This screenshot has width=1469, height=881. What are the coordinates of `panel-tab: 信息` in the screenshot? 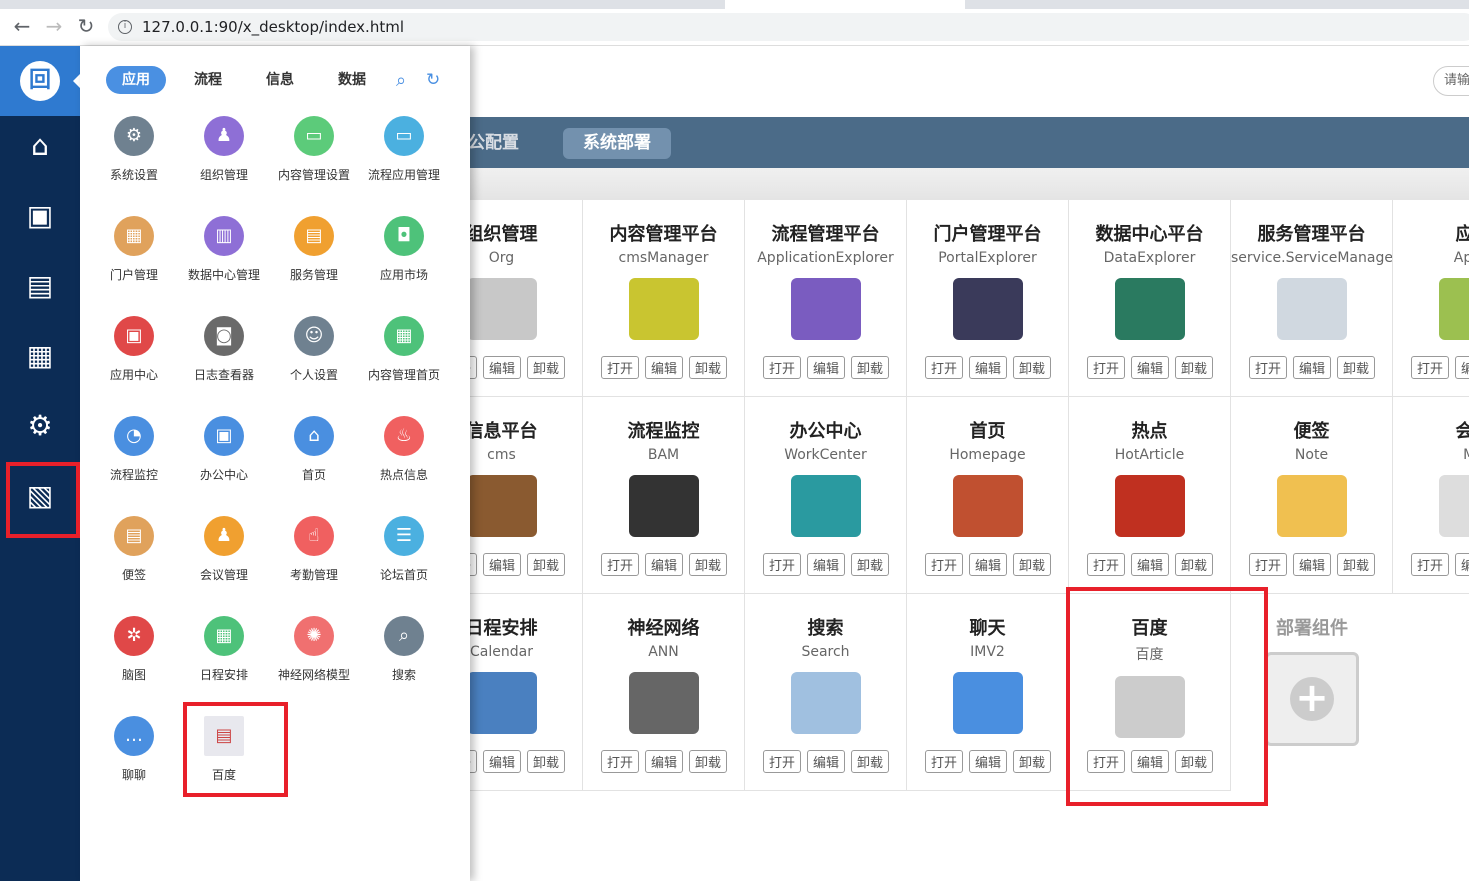 It's located at (280, 80).